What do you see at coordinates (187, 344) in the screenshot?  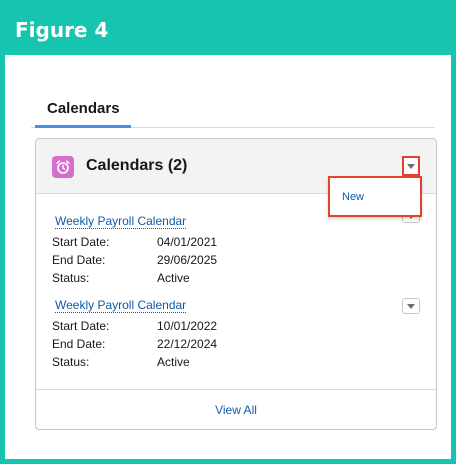 I see `field-value: 22/12/2024` at bounding box center [187, 344].